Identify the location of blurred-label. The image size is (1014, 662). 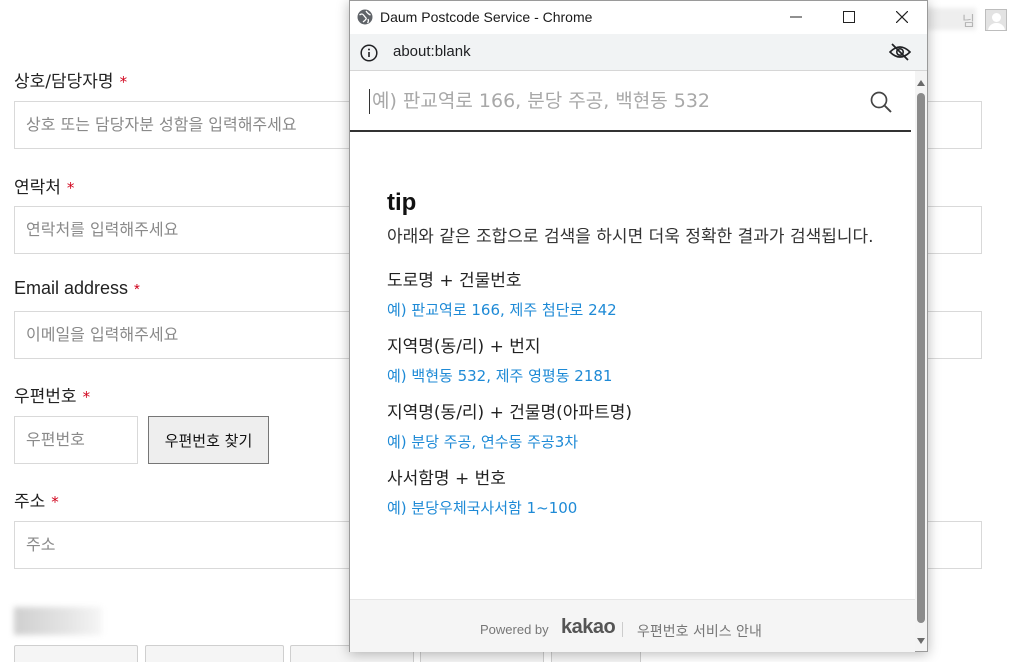
(58, 621).